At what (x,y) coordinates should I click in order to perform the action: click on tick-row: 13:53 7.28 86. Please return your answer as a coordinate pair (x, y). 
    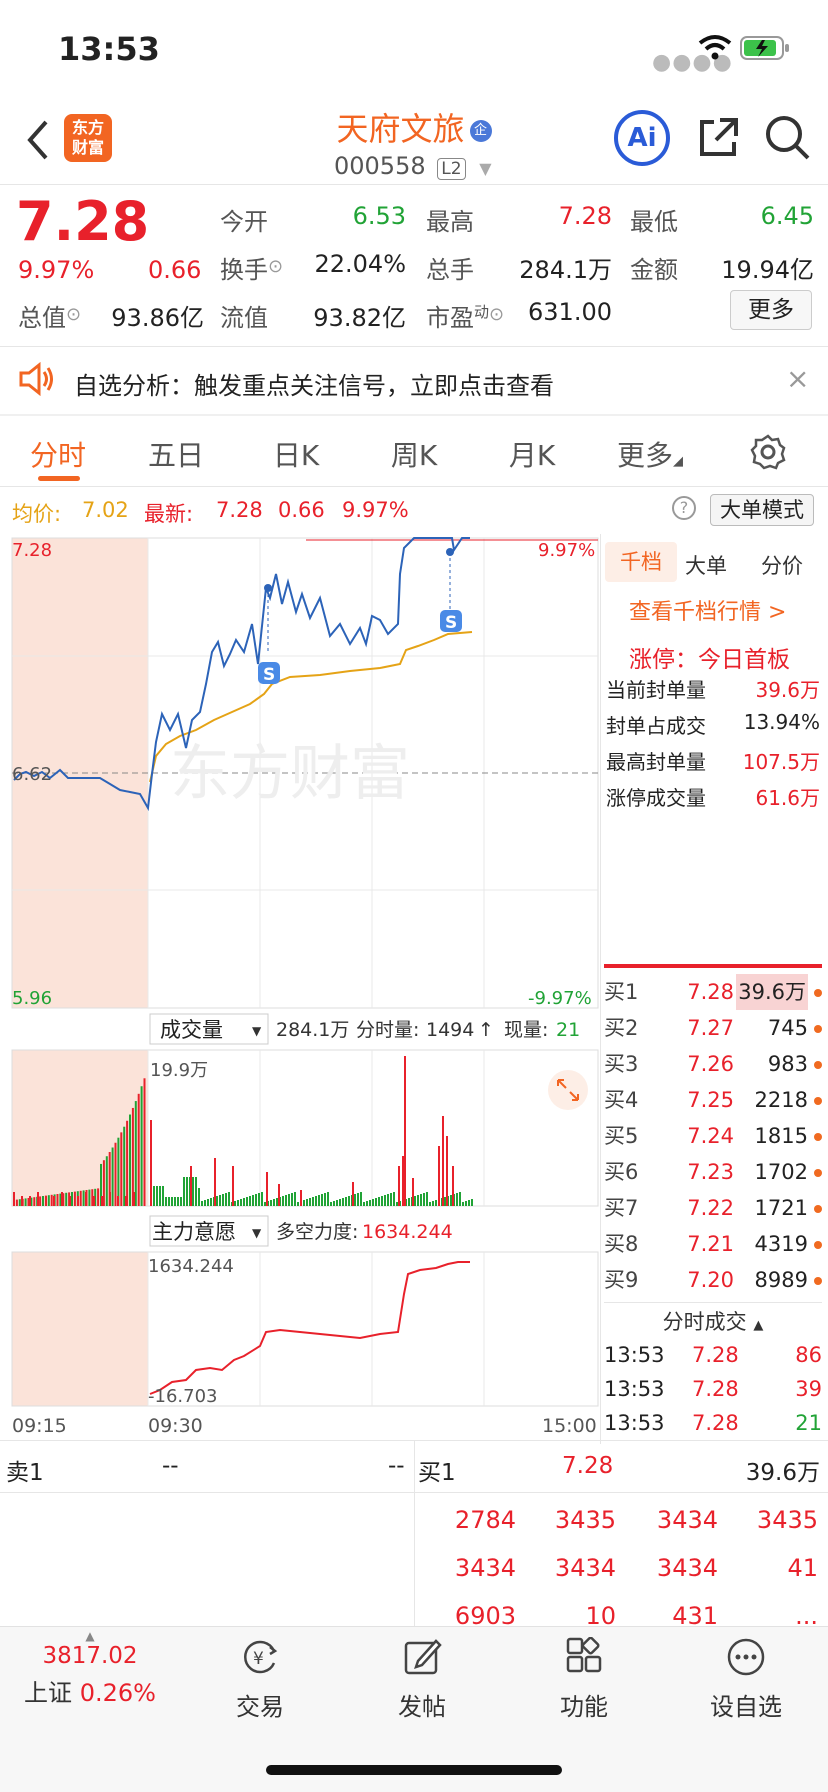
    Looking at the image, I should click on (713, 1355).